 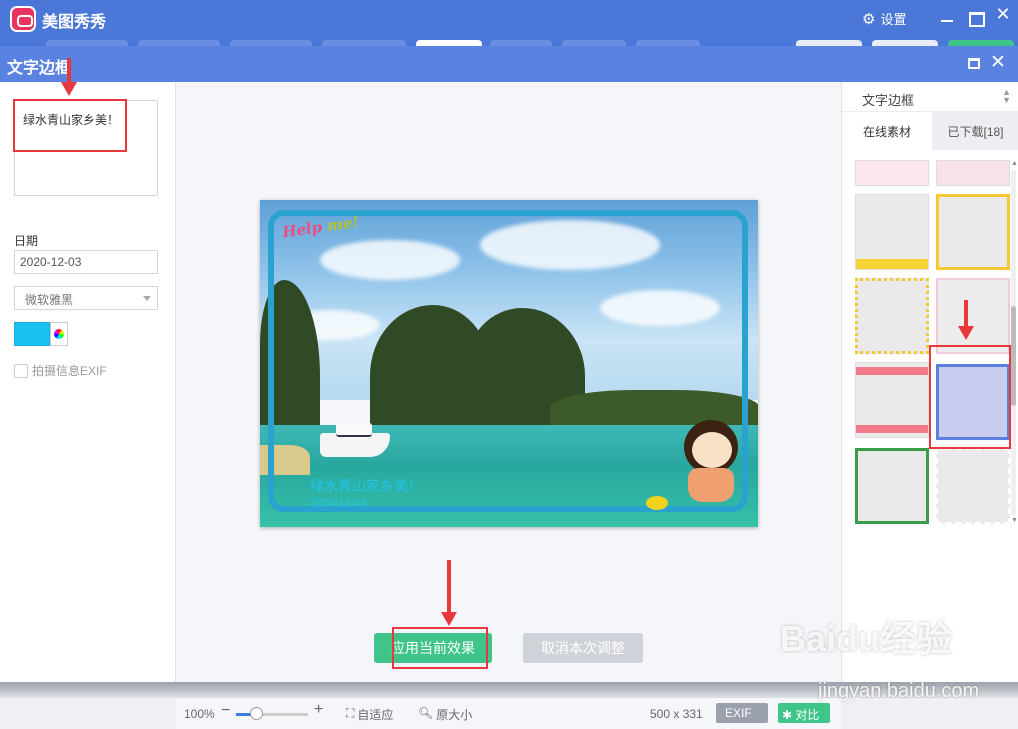 What do you see at coordinates (738, 713) in the screenshot?
I see `exif-button-label: EXIF` at bounding box center [738, 713].